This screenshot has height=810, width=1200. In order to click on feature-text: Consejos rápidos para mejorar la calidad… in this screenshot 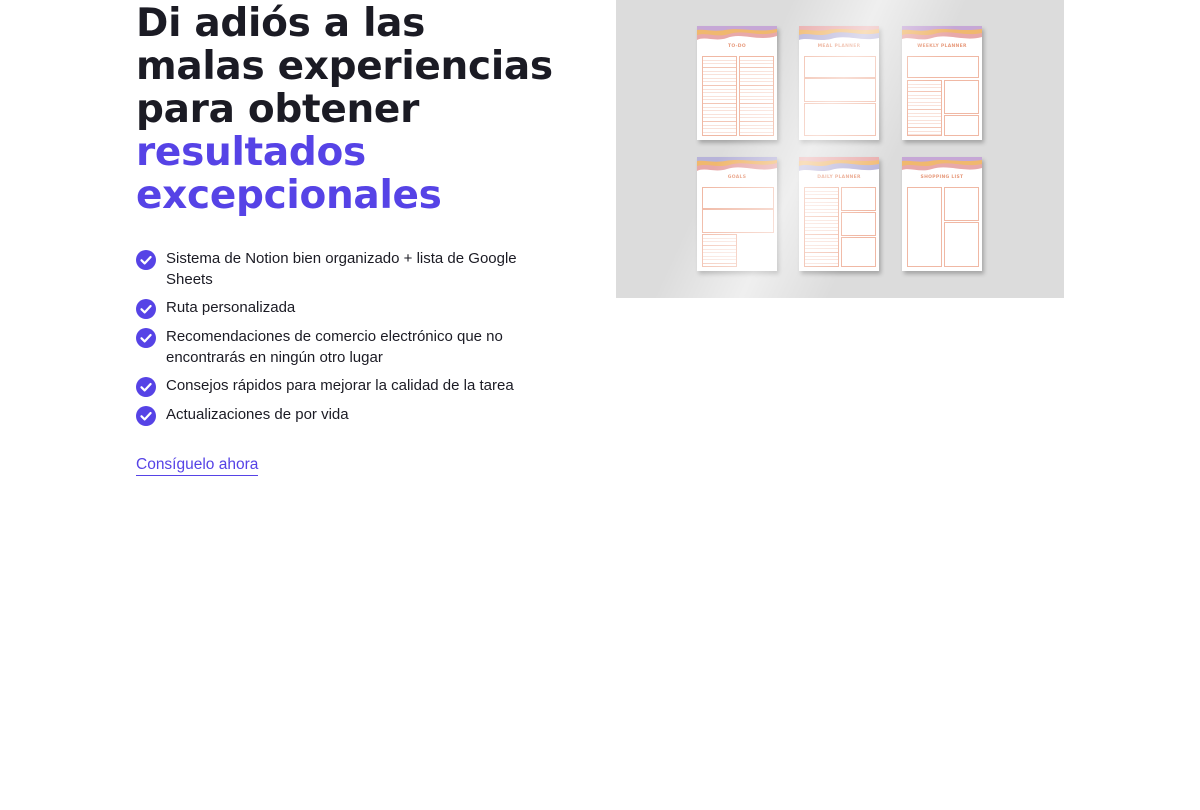, I will do `click(340, 385)`.